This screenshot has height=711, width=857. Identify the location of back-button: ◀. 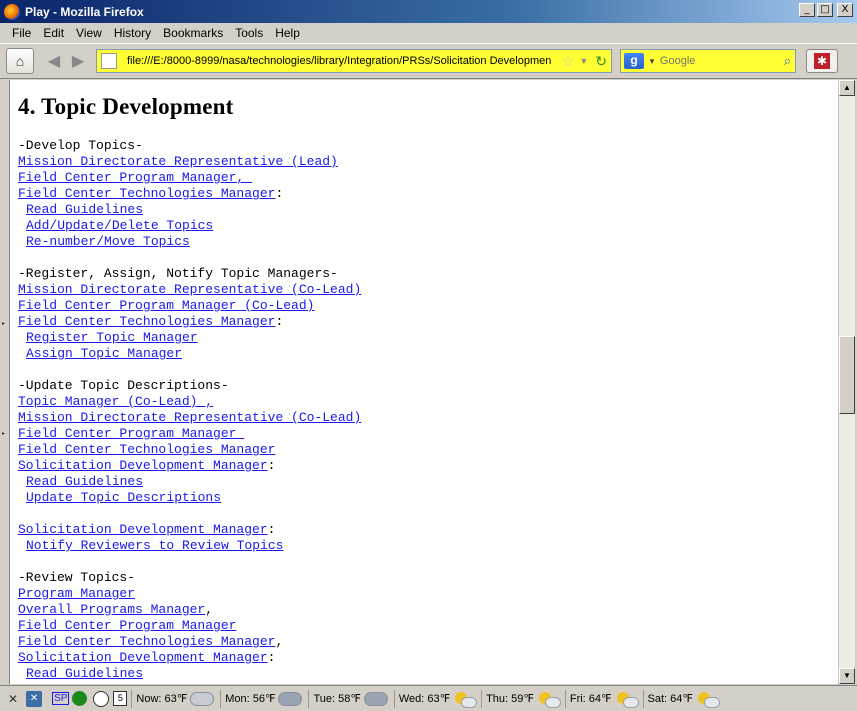
(54, 61).